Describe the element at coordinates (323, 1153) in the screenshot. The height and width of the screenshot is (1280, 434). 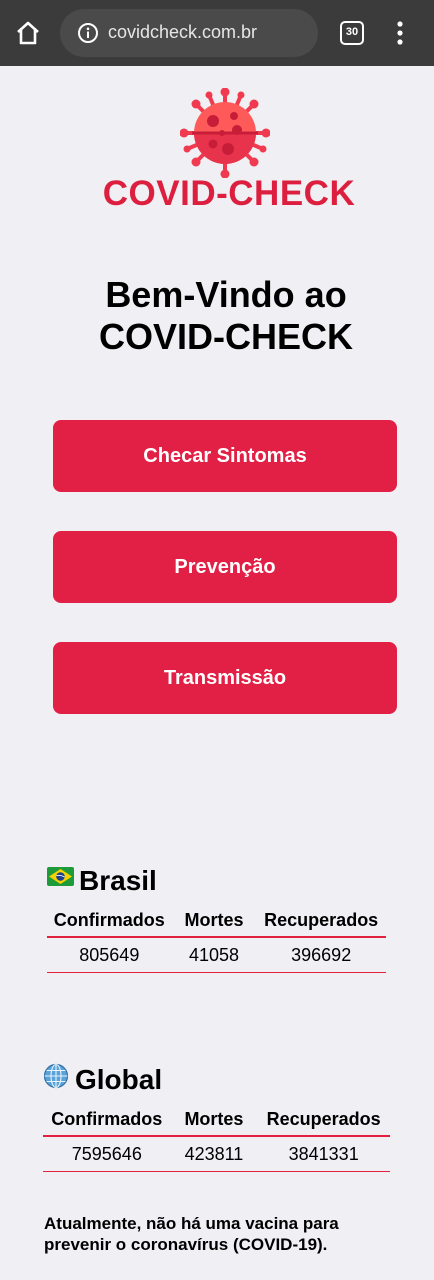
I see `global-recovered-value: 3841331` at that location.